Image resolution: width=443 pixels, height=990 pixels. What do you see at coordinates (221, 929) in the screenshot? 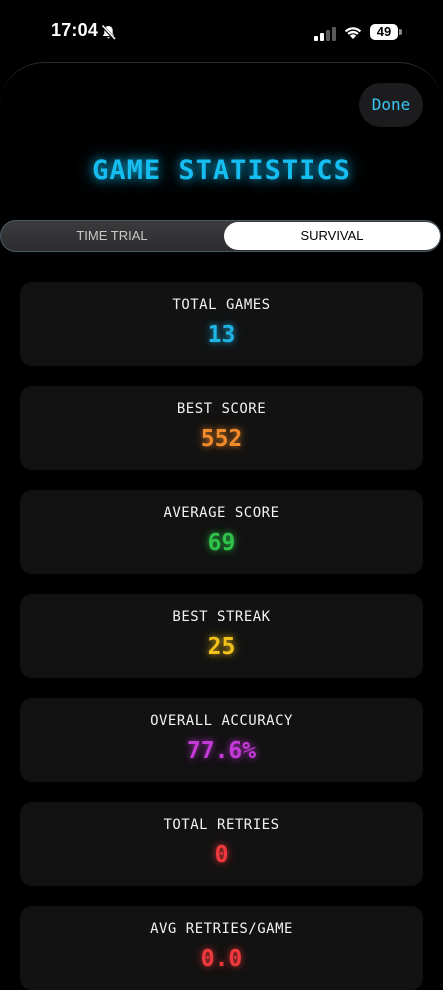
I see `stat-label: AVG RETRIES/GAME` at bounding box center [221, 929].